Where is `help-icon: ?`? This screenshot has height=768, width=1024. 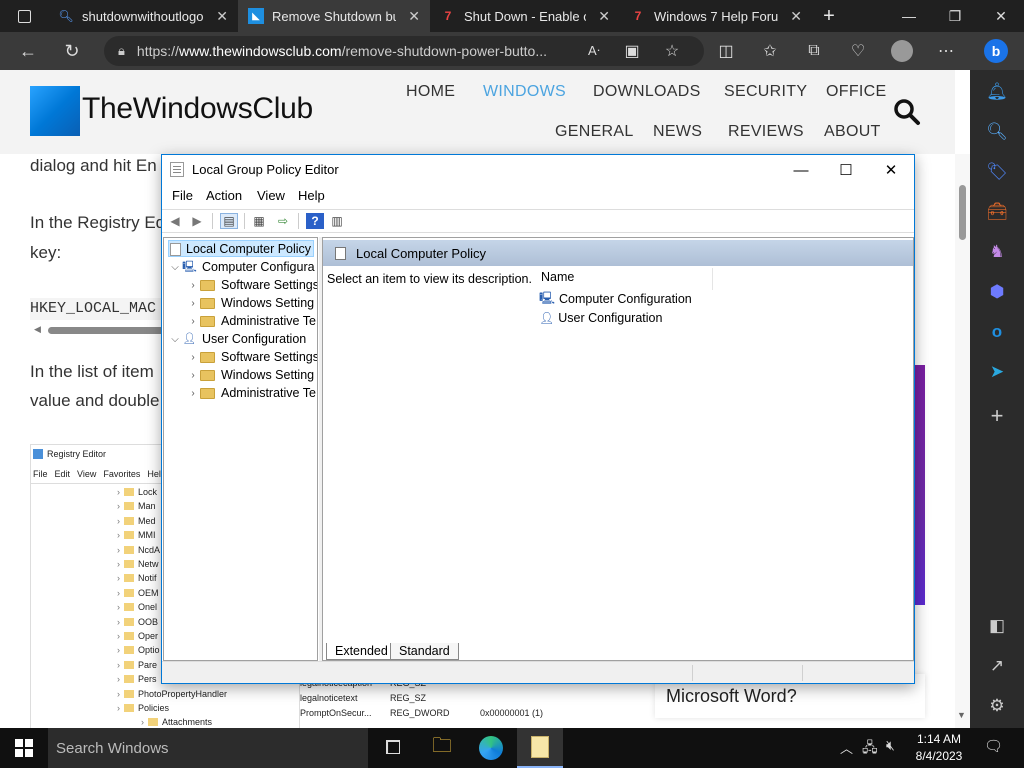
help-icon: ? is located at coordinates (315, 221).